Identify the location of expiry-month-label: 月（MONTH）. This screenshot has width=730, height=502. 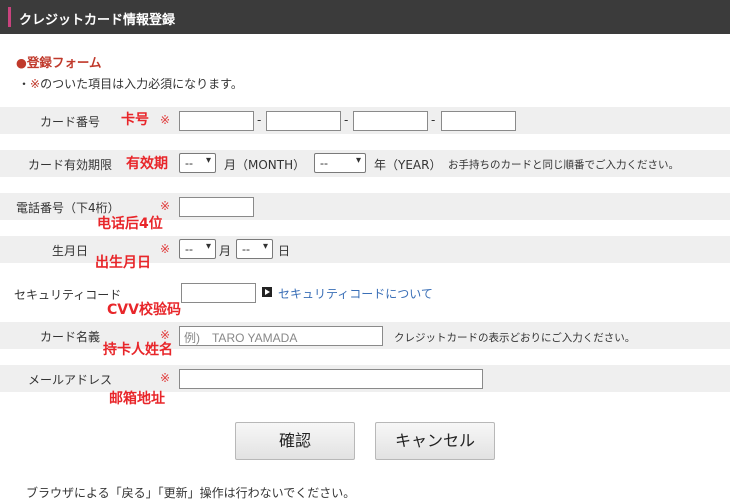
(265, 165).